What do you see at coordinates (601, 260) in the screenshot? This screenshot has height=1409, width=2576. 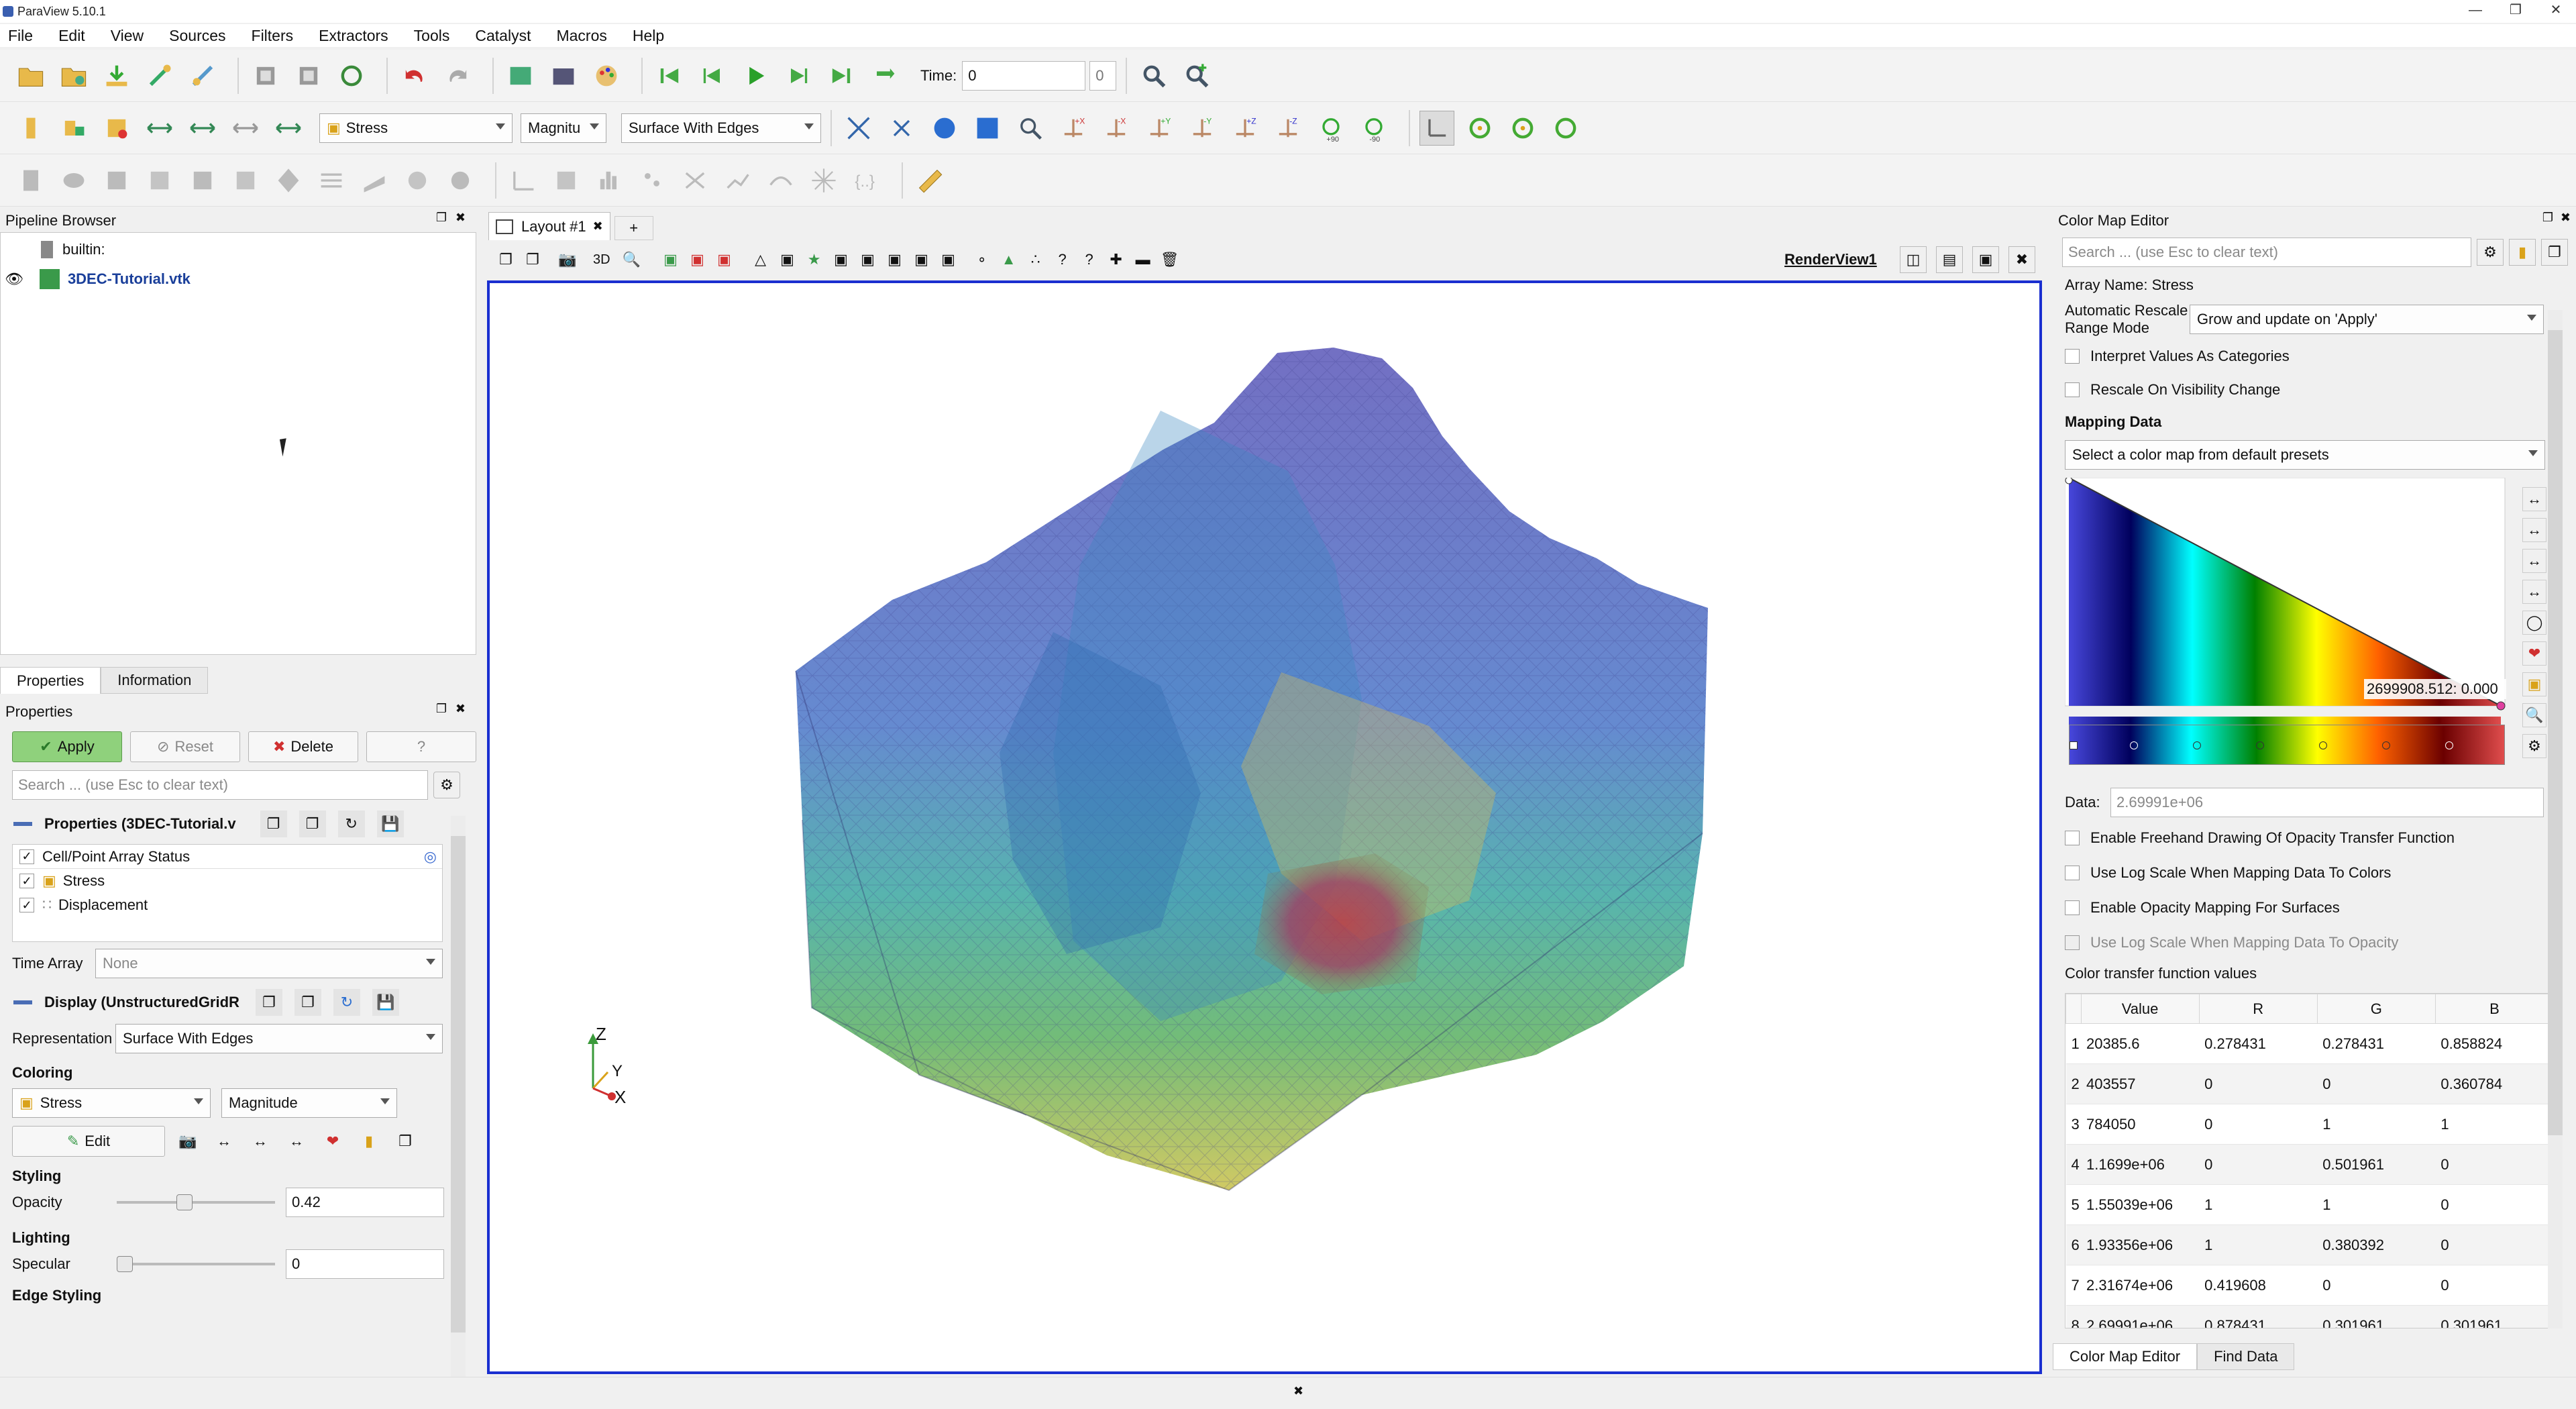 I see `toggle-3d-button: 3D` at bounding box center [601, 260].